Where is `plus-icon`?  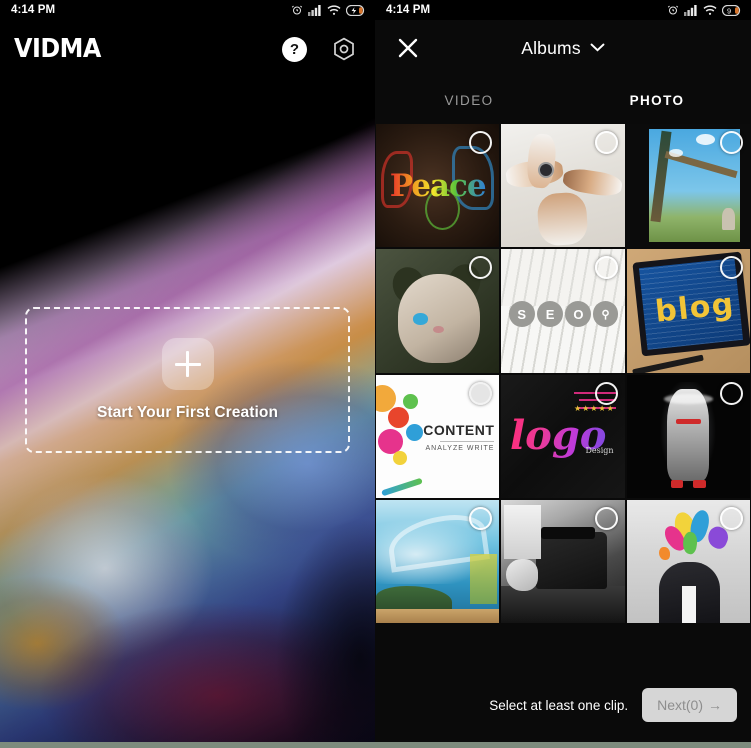
plus-icon is located at coordinates (187, 364).